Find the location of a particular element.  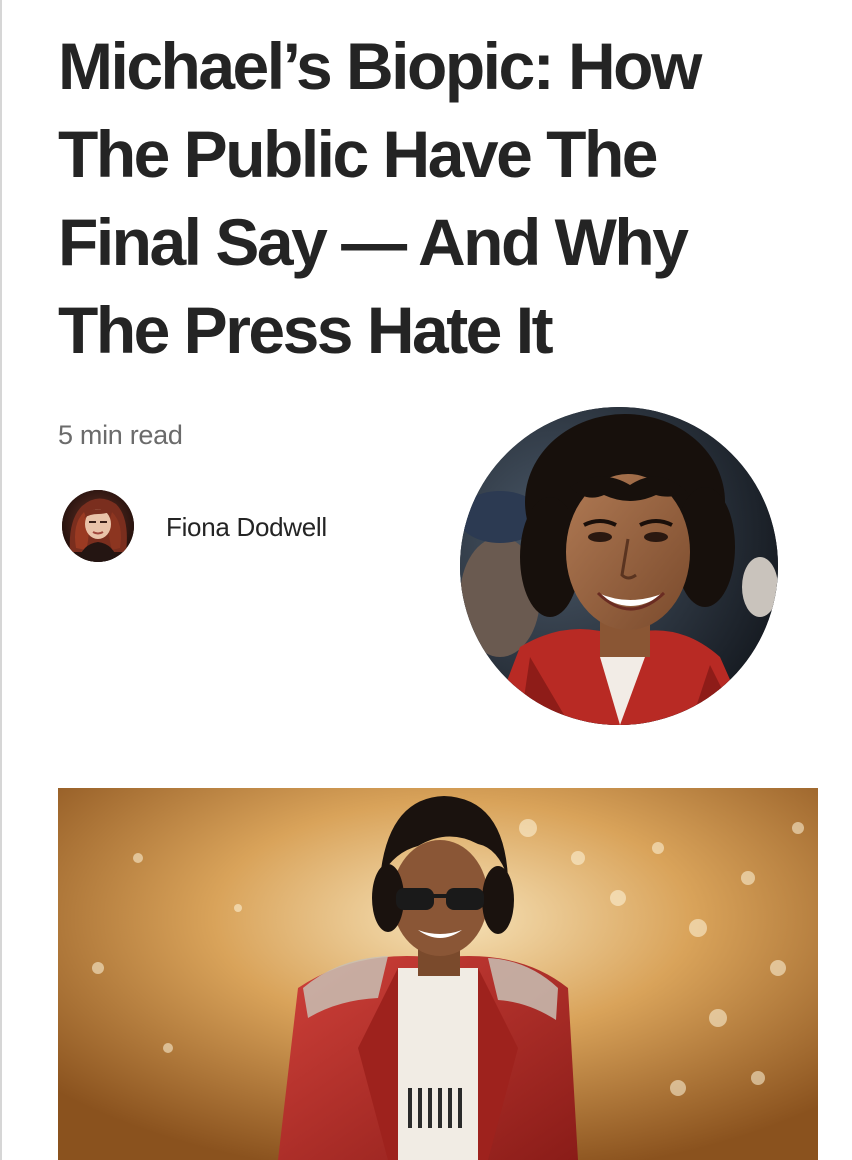

author-avatar-image is located at coordinates (98, 526).